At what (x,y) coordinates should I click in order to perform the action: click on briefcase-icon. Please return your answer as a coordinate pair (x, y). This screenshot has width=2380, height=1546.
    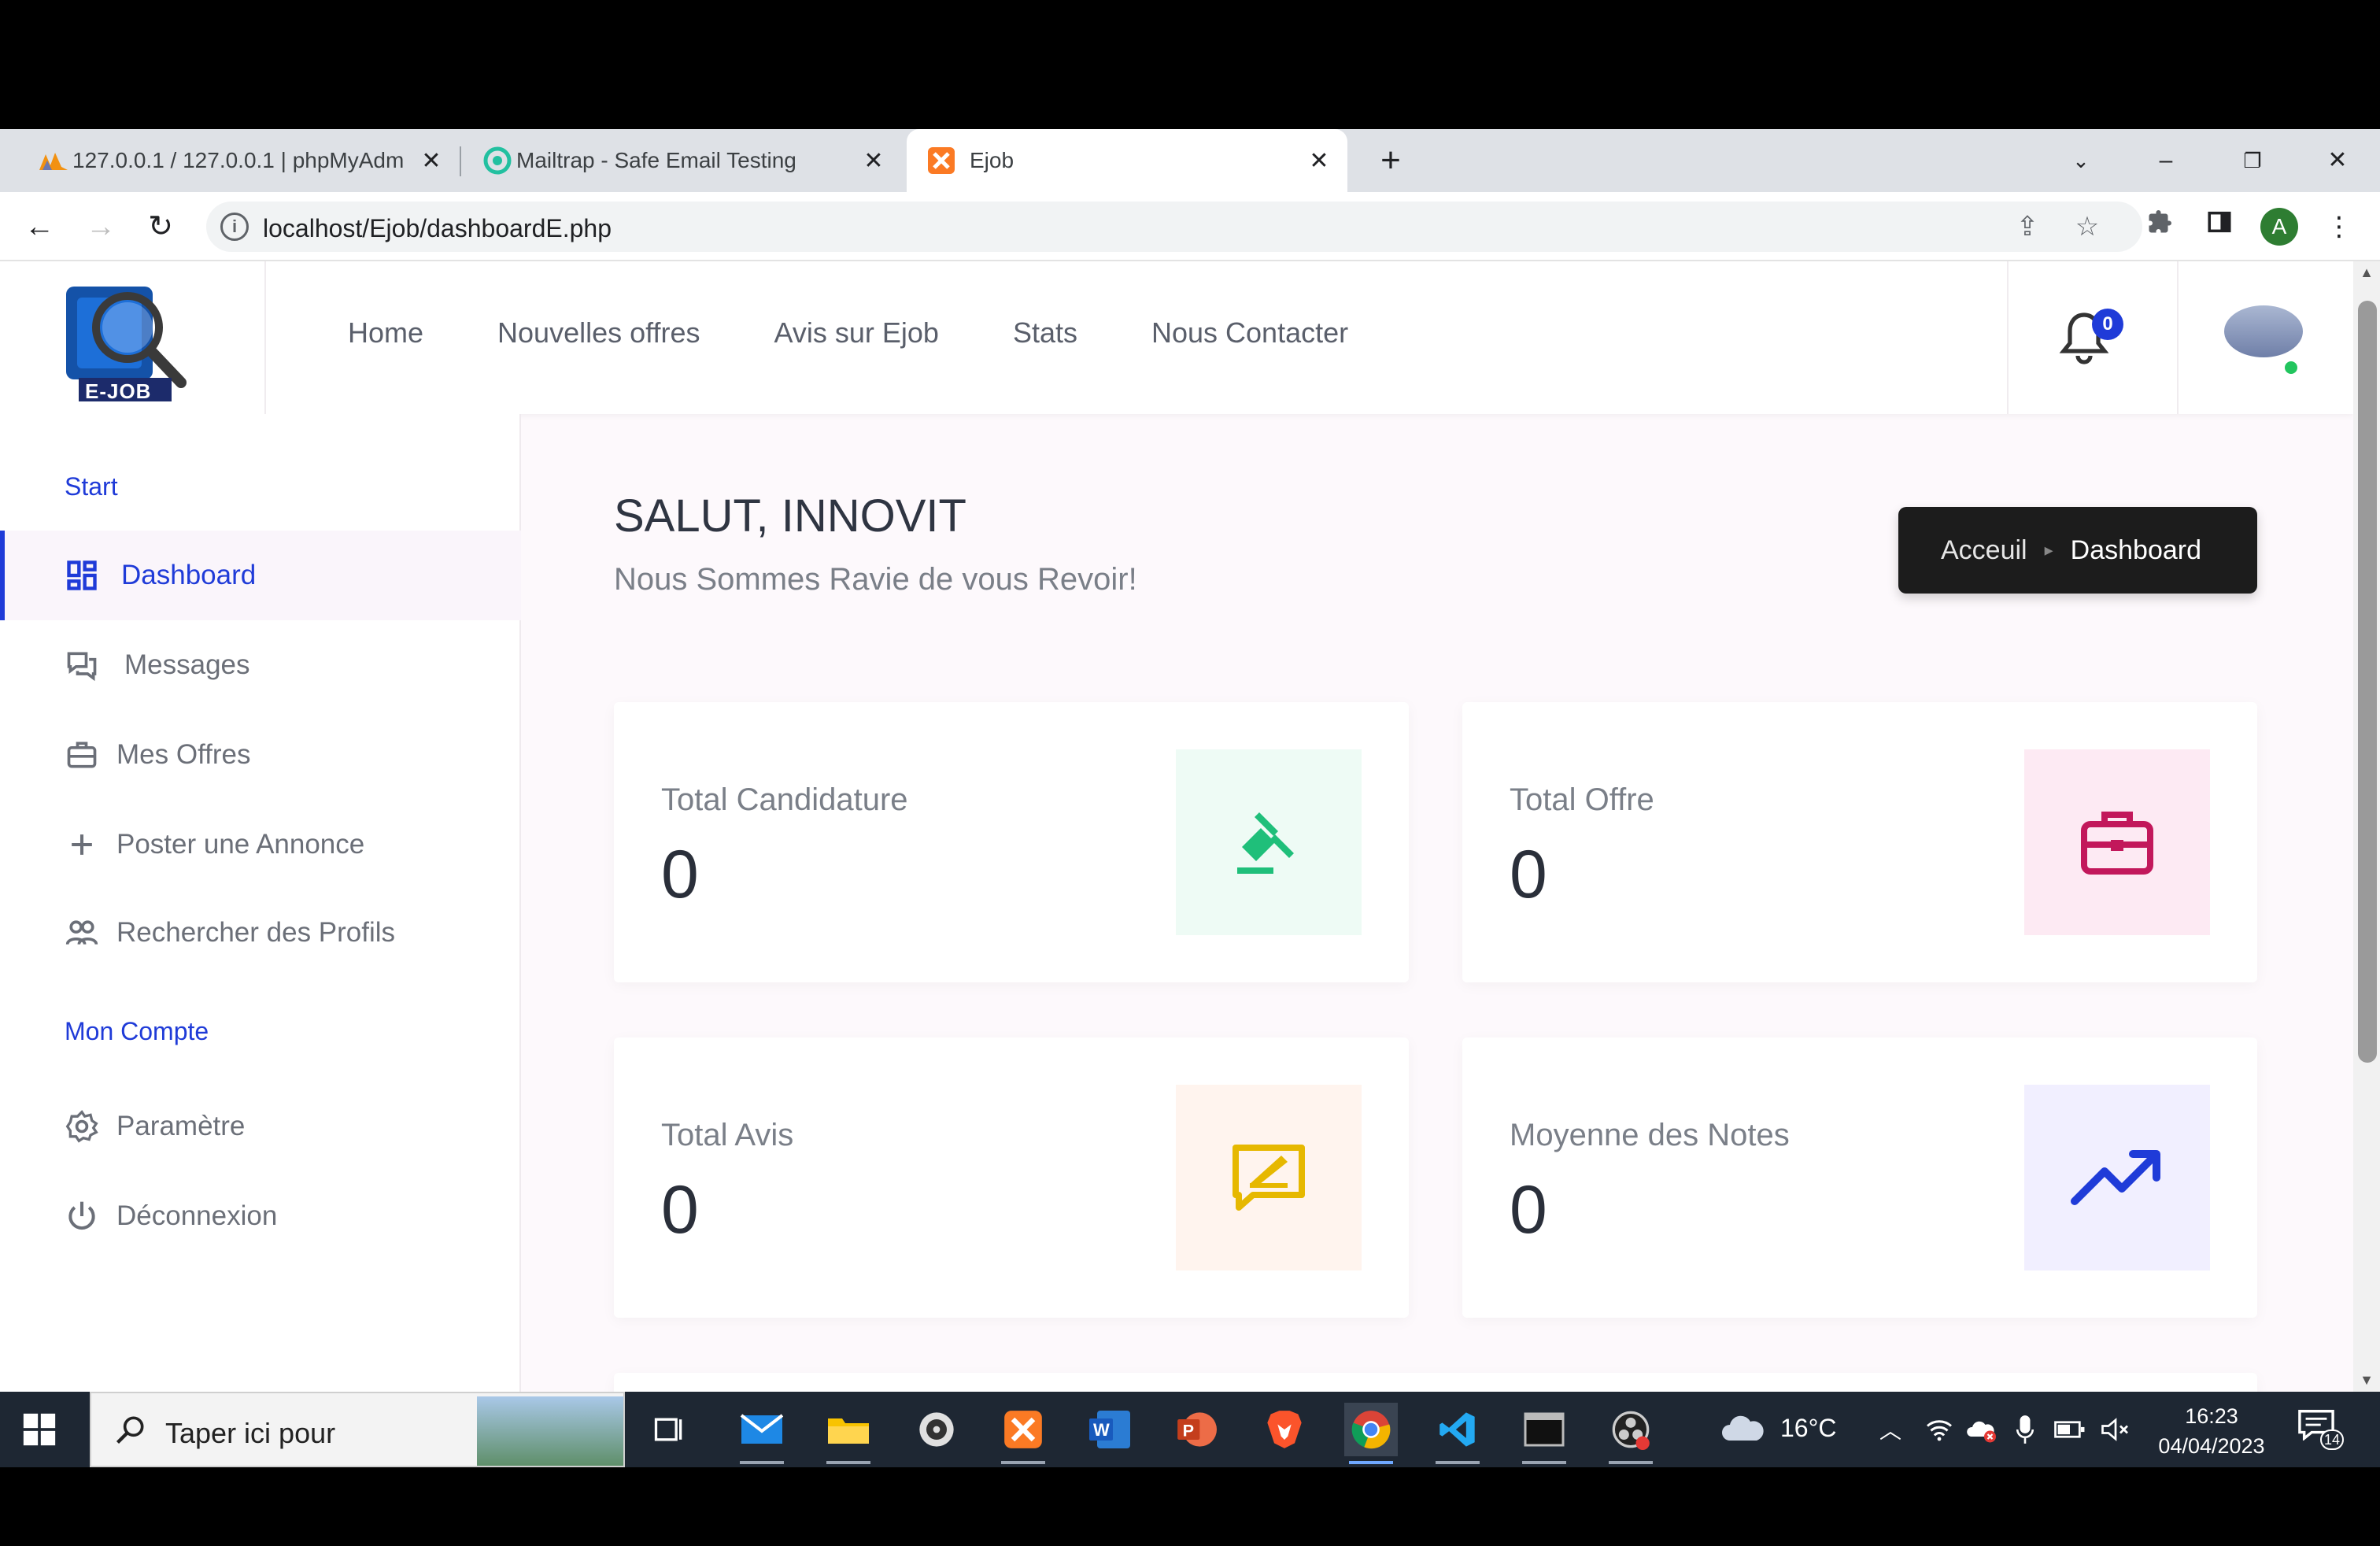
    Looking at the image, I should click on (82, 755).